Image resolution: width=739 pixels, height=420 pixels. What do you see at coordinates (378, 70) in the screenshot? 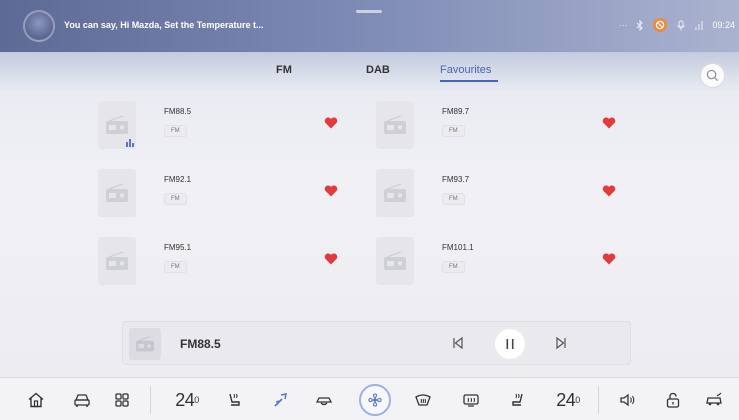
I see `tab-dab: DAB` at bounding box center [378, 70].